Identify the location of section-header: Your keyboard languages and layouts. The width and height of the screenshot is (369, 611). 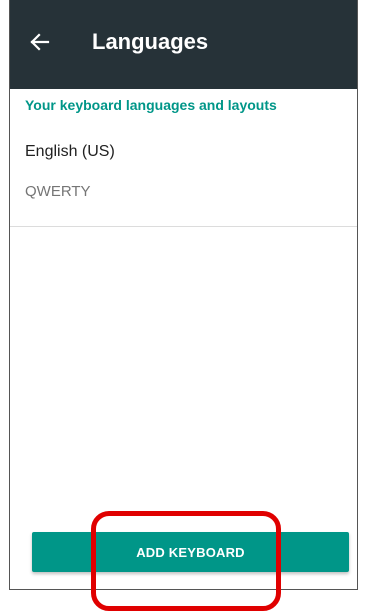
(151, 105).